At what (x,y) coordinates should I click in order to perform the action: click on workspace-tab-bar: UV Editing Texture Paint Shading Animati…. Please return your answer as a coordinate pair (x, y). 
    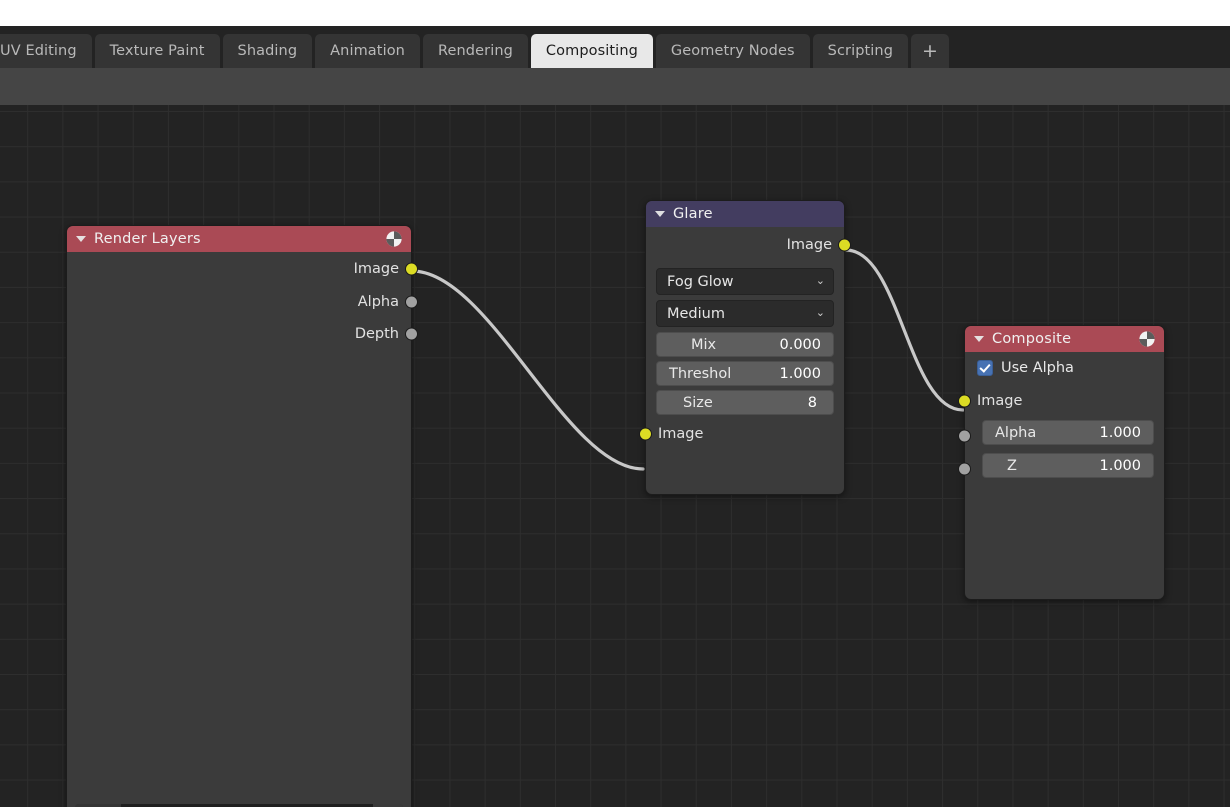
    Looking at the image, I should click on (615, 47).